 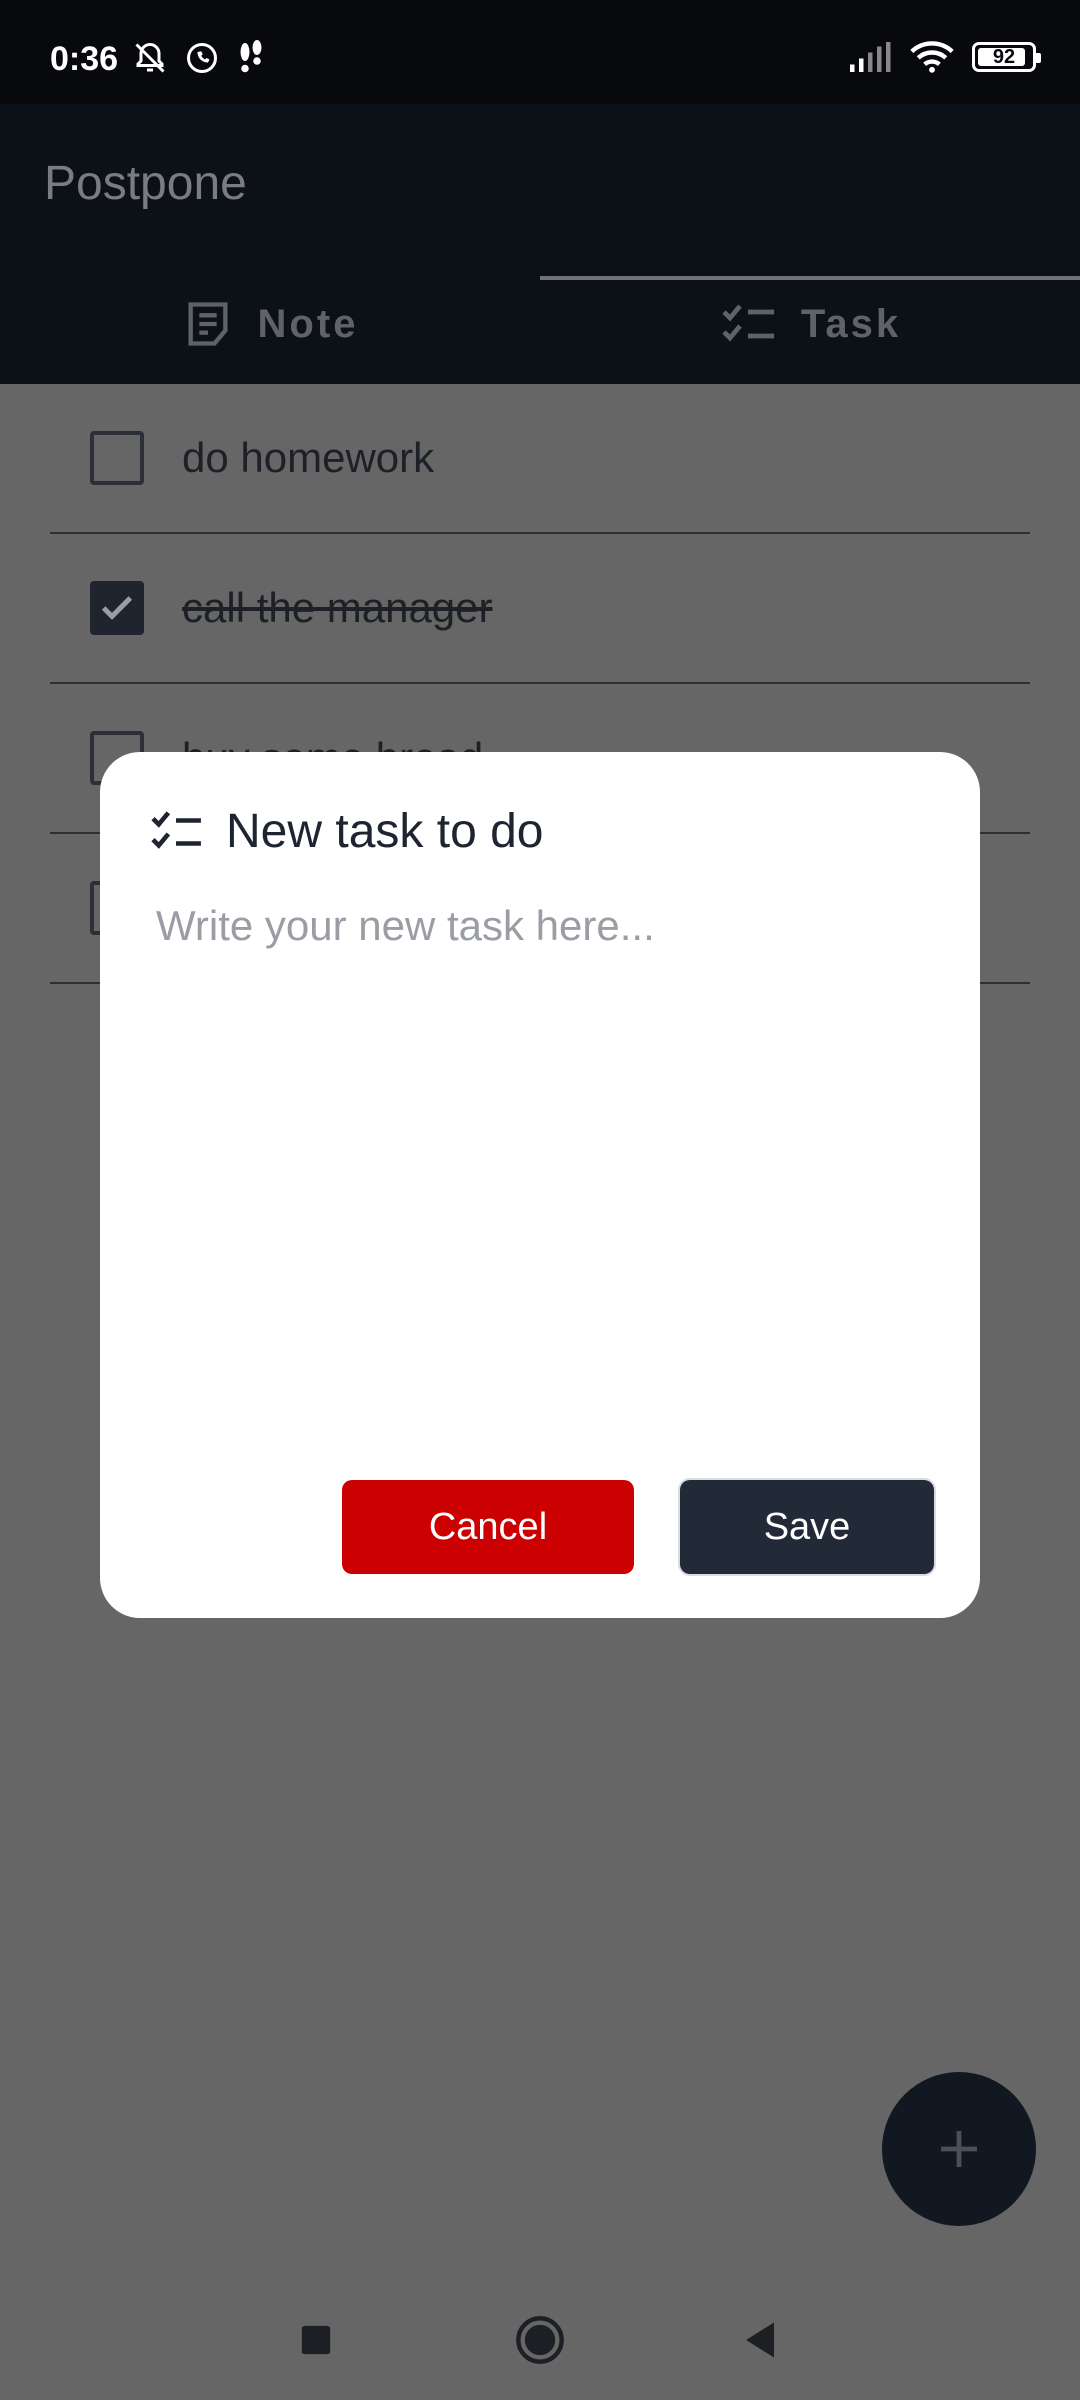 What do you see at coordinates (145, 183) in the screenshot?
I see `app-title: Postpone` at bounding box center [145, 183].